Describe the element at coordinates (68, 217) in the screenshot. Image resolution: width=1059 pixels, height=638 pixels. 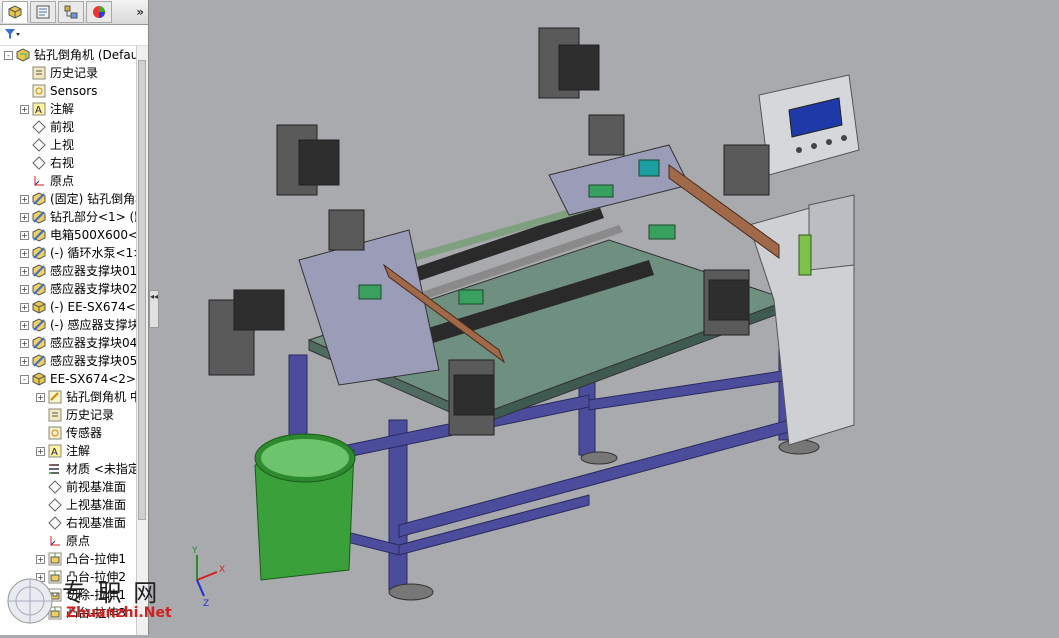
I see `tree-item: + 钻孔部分<1> (默` at that location.